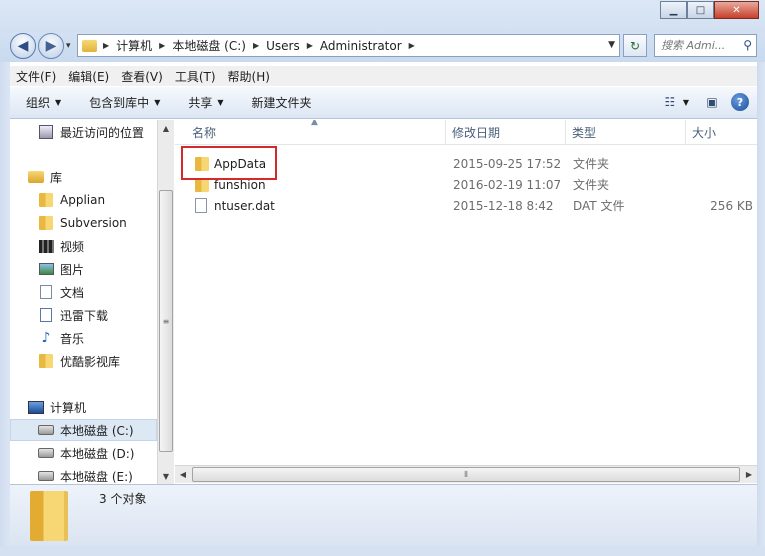  Describe the element at coordinates (721, 132) in the screenshot. I see `column-header-size: 大小` at that location.